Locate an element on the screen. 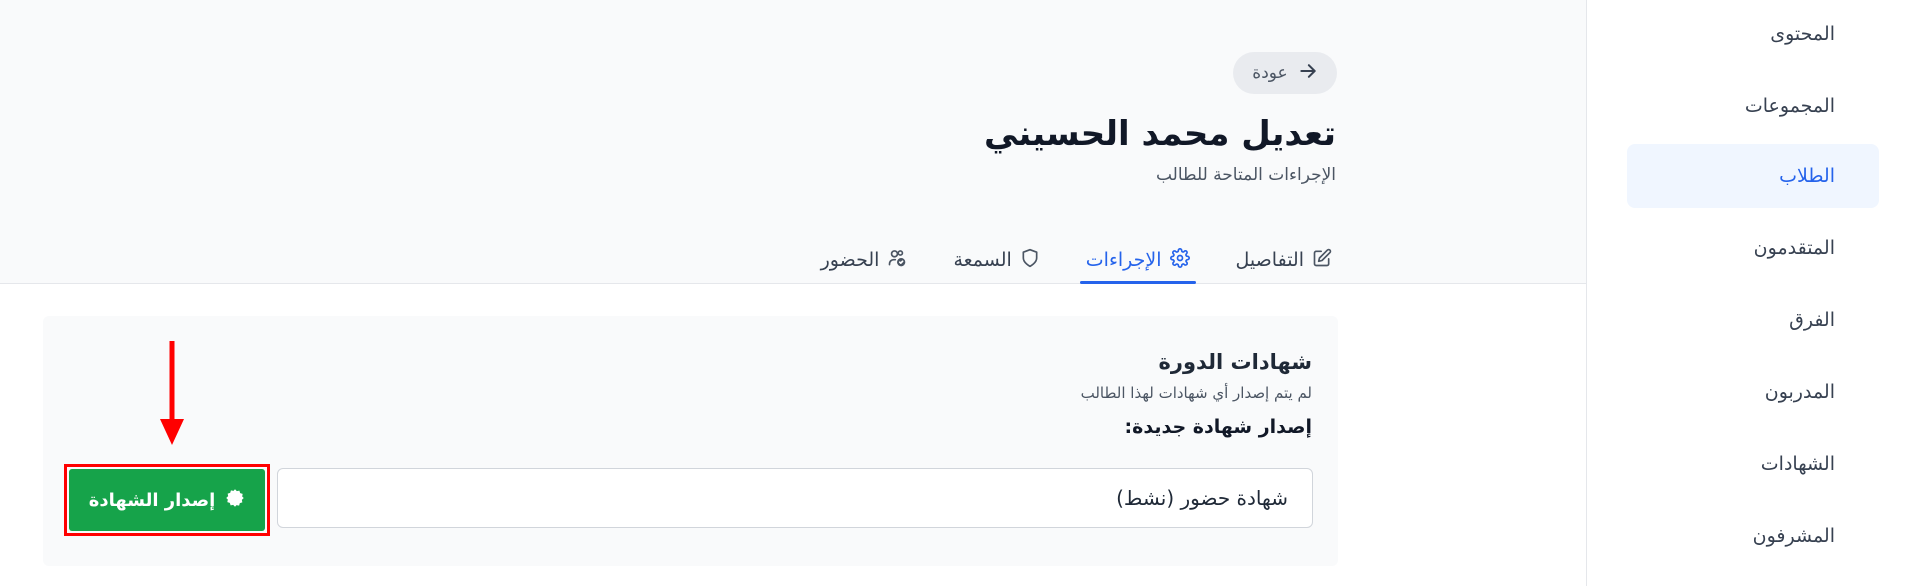 The image size is (1918, 586). issue-button-label: إصدار الشهادة is located at coordinates (152, 500).